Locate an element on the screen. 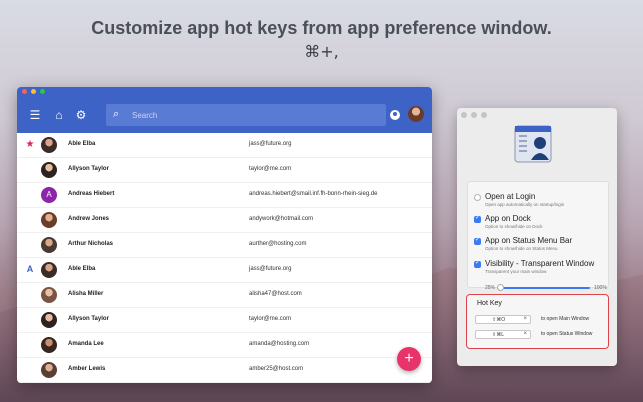 This screenshot has height=402, width=643. user-icon is located at coordinates (395, 115).